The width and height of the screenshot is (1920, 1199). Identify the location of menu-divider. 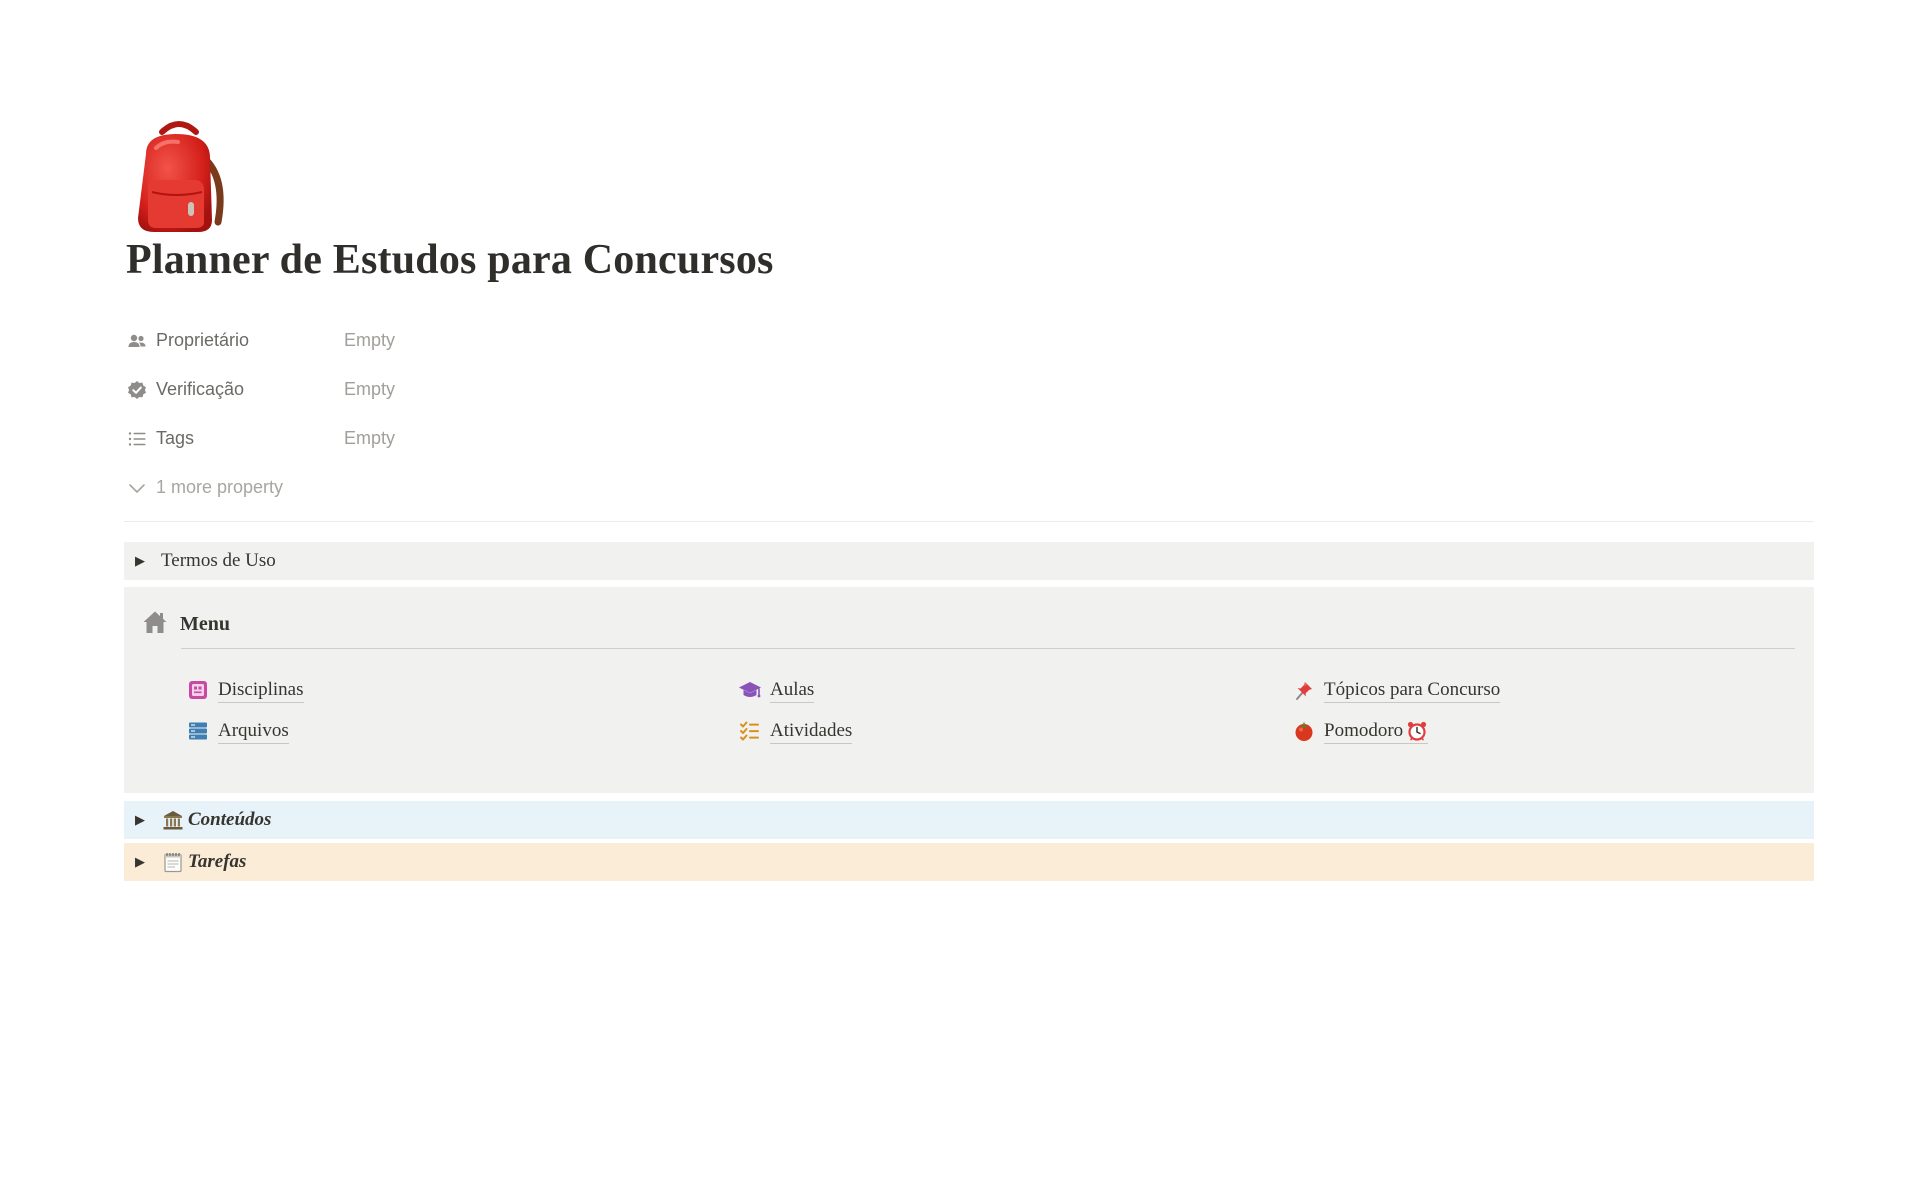
(988, 648).